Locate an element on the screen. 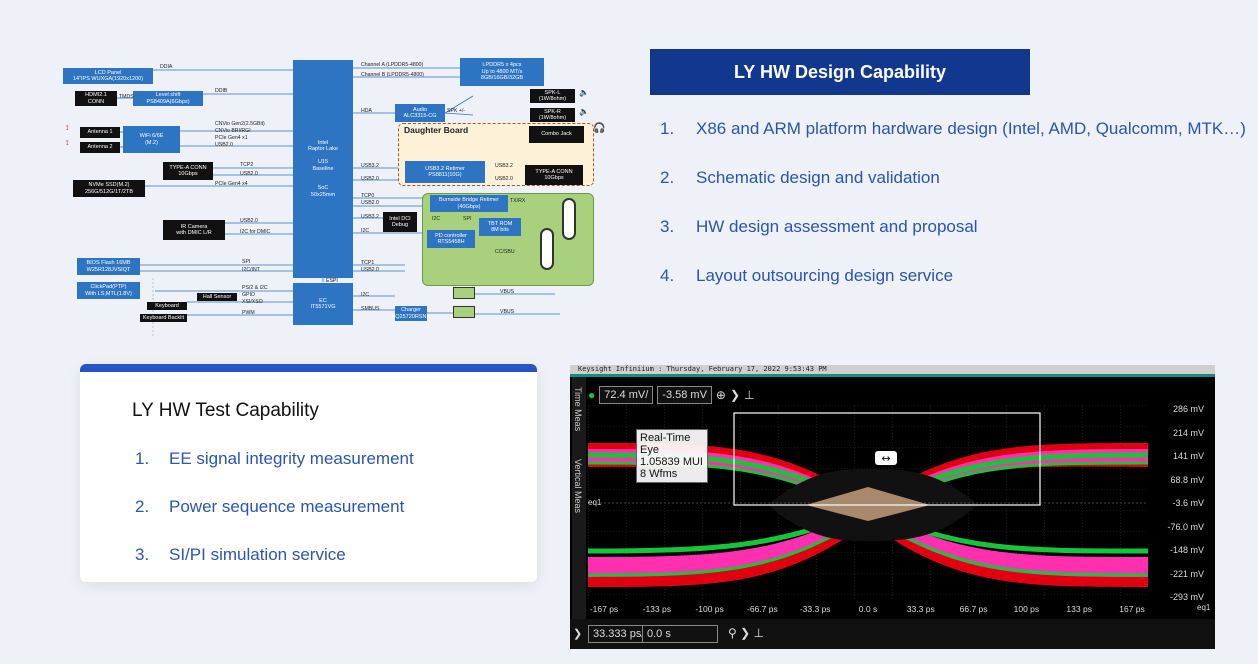  wire-label: TCP2 is located at coordinates (247, 165).